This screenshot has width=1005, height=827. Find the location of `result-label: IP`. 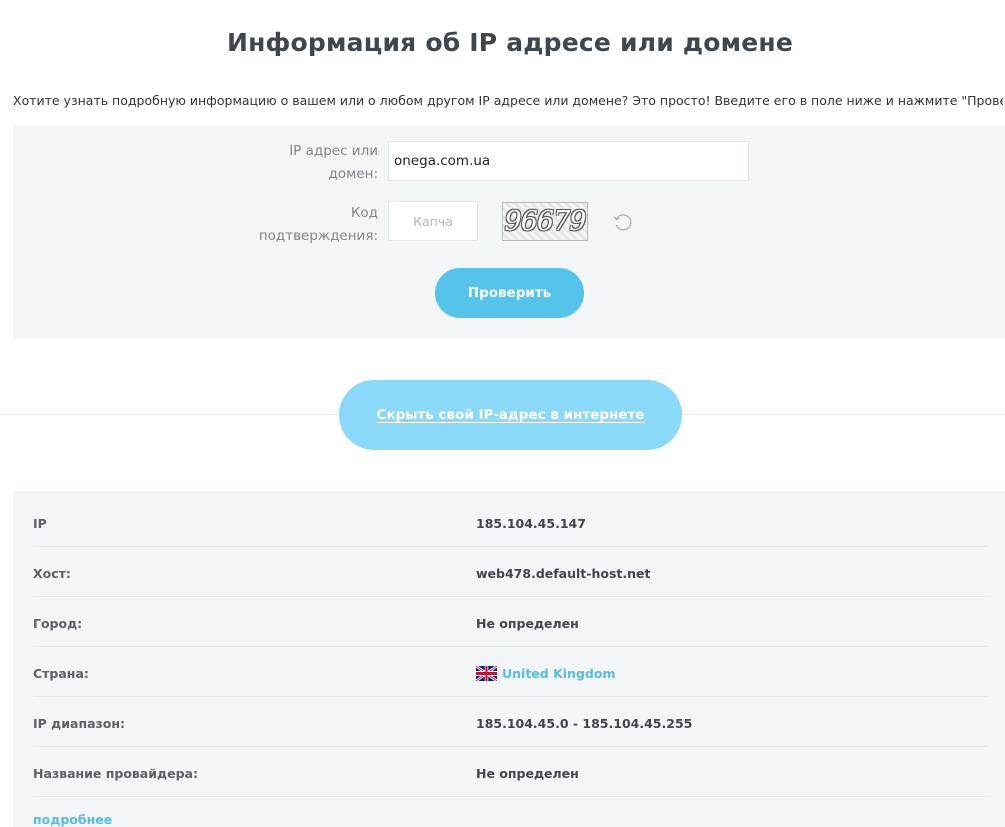

result-label: IP is located at coordinates (40, 523).